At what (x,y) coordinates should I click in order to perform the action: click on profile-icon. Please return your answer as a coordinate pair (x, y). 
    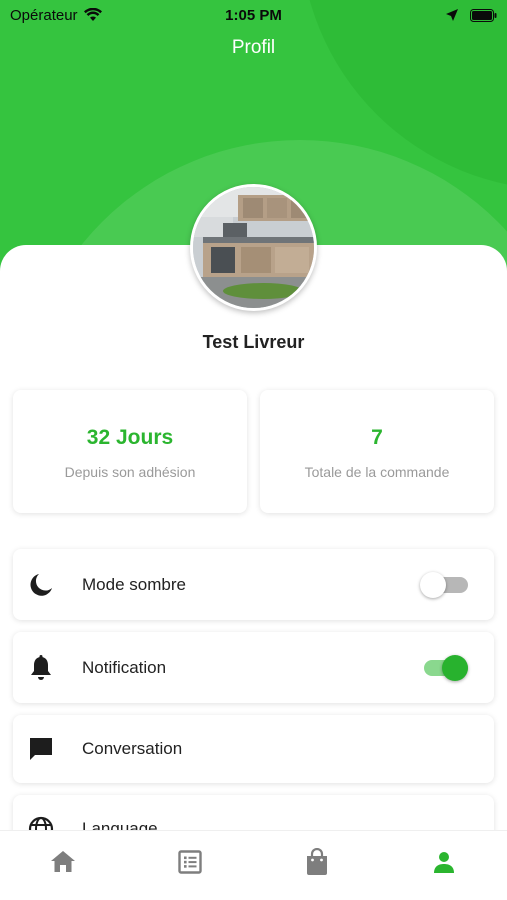
    Looking at the image, I should click on (443, 862).